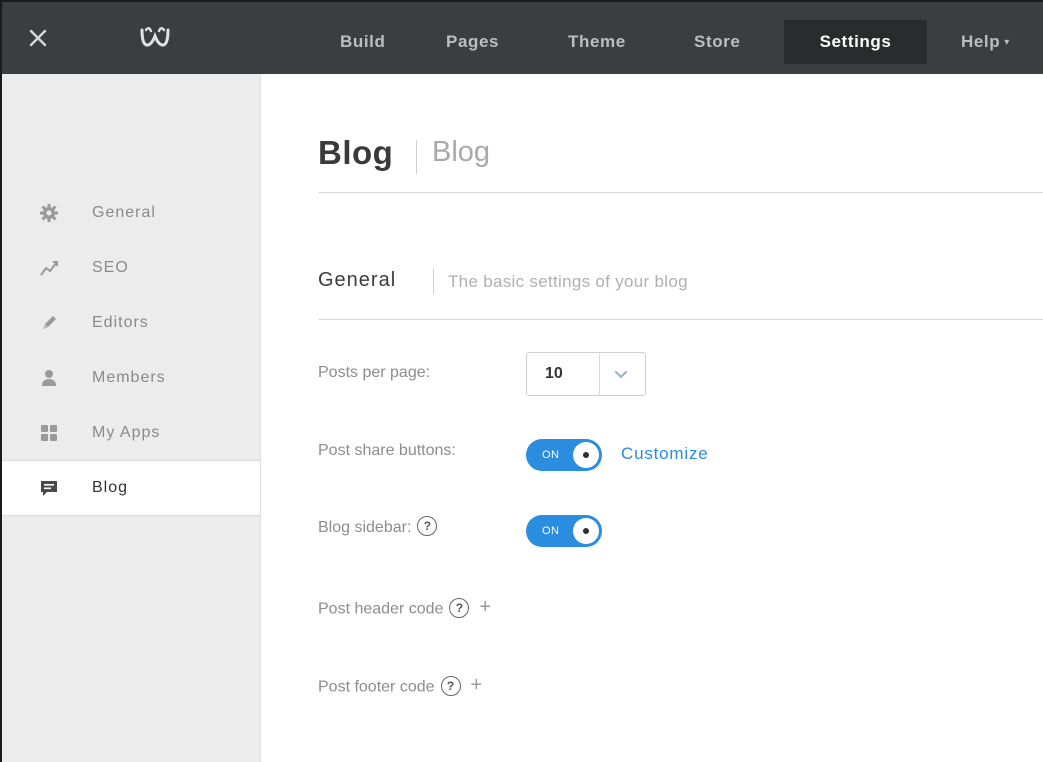  I want to click on sidebar-item-label: SEO, so click(110, 267).